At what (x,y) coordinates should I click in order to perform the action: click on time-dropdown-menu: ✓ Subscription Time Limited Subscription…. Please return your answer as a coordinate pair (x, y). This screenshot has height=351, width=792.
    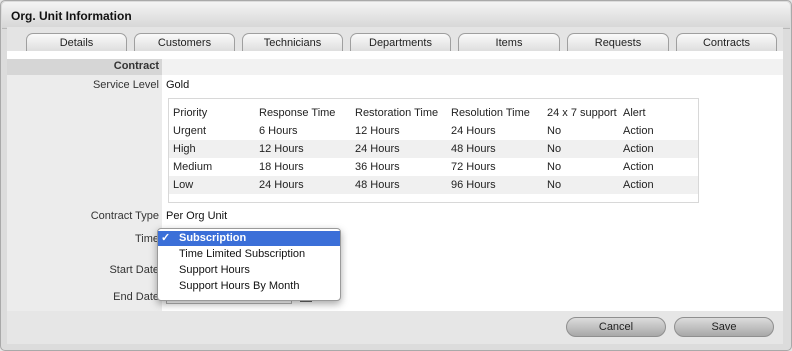
    Looking at the image, I should click on (249, 264).